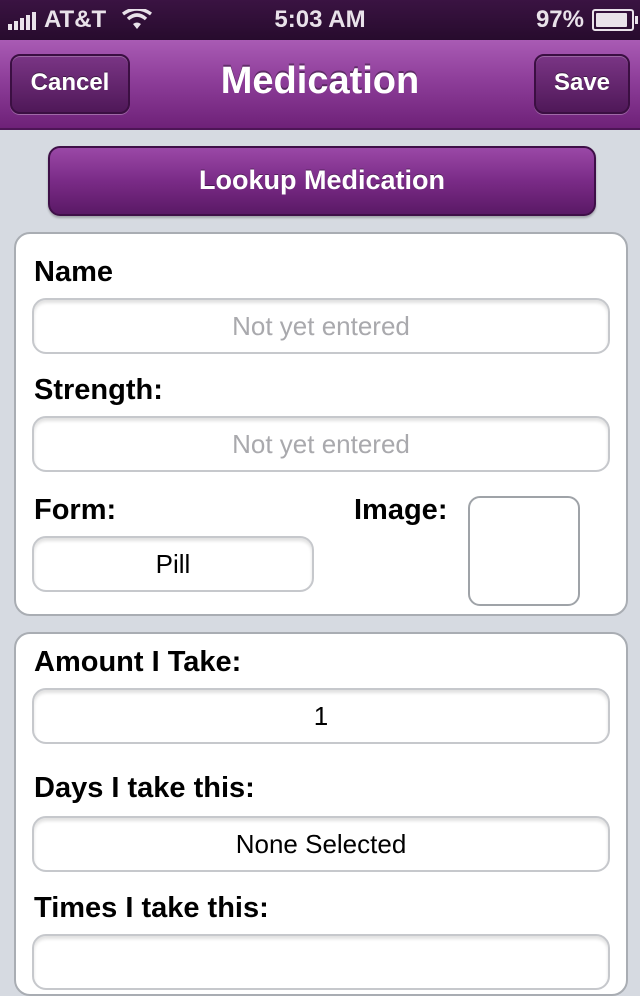 The image size is (640, 996). Describe the element at coordinates (75, 510) in the screenshot. I see `form-label: Form:` at that location.